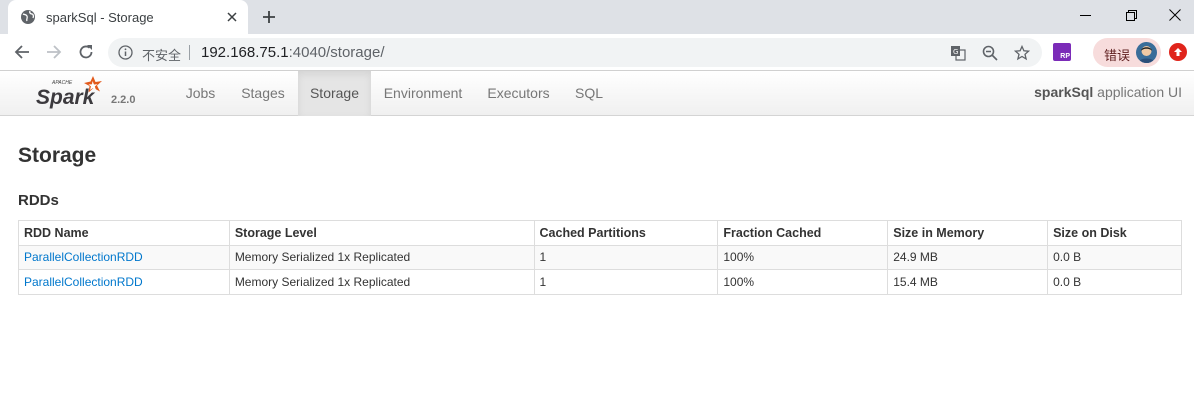  Describe the element at coordinates (1137, 92) in the screenshot. I see `app-name-suffix: application UI` at that location.